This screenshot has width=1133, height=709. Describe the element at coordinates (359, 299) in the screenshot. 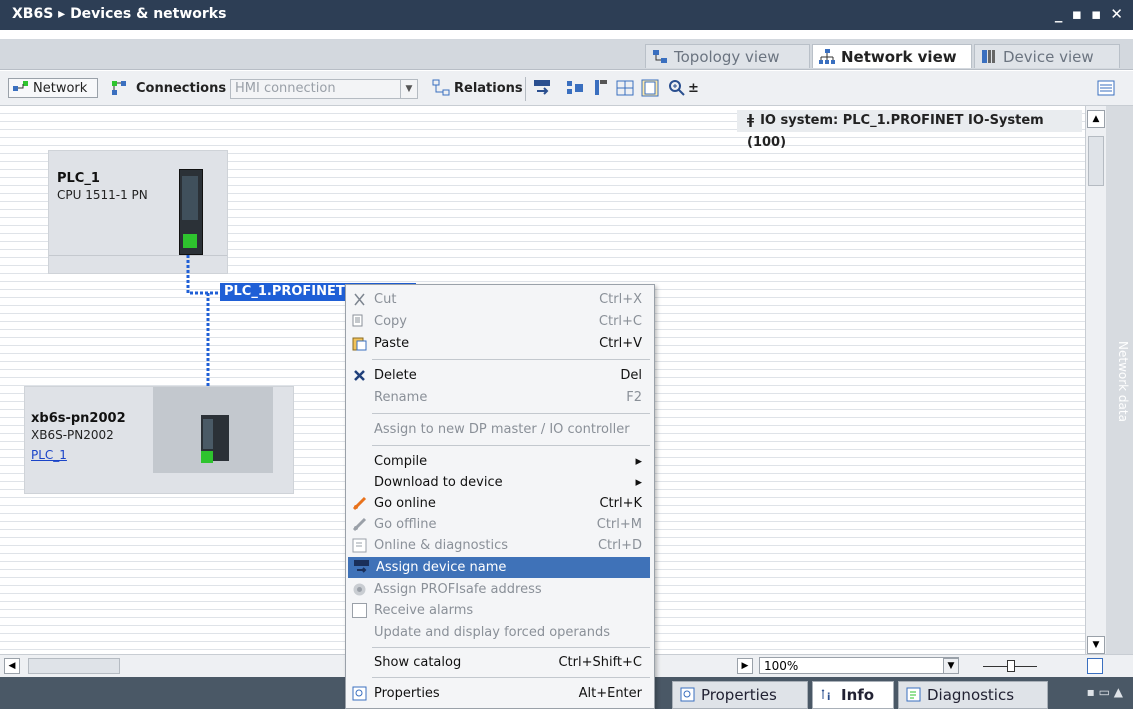

I see `cut-icon` at that location.